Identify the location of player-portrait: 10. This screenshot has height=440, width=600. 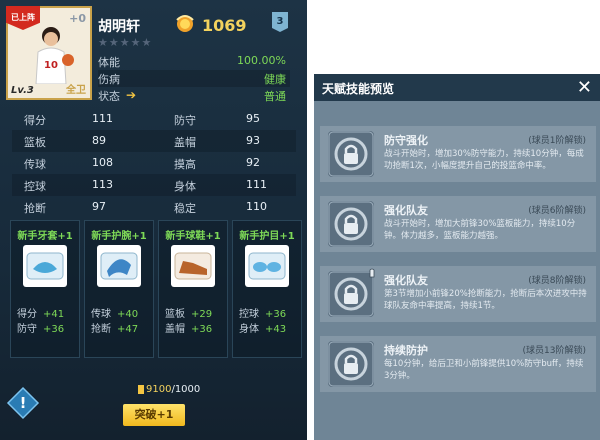
(54, 55).